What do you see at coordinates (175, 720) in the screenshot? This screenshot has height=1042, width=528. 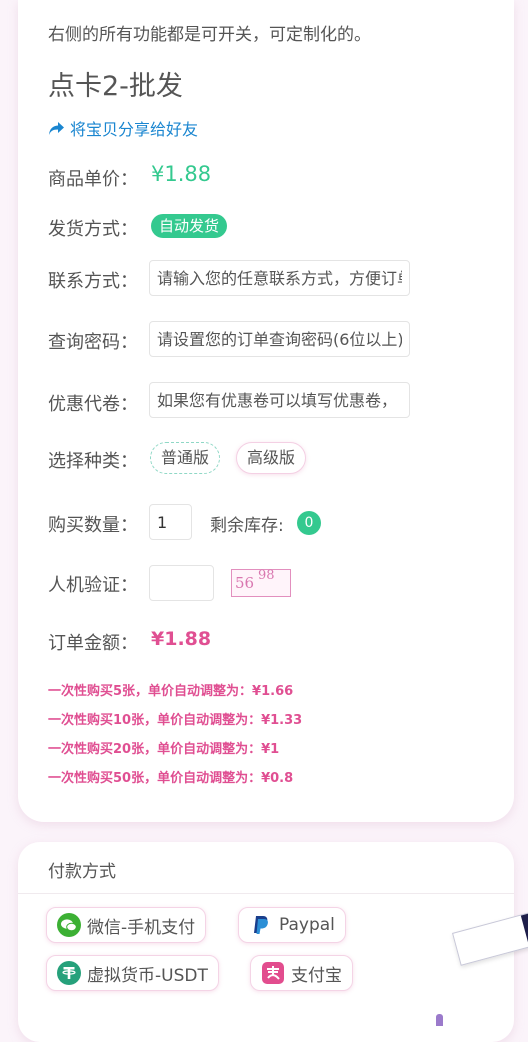 I see `discount-line-10: 一次性购买10张，单价自动调整为：¥1.33` at bounding box center [175, 720].